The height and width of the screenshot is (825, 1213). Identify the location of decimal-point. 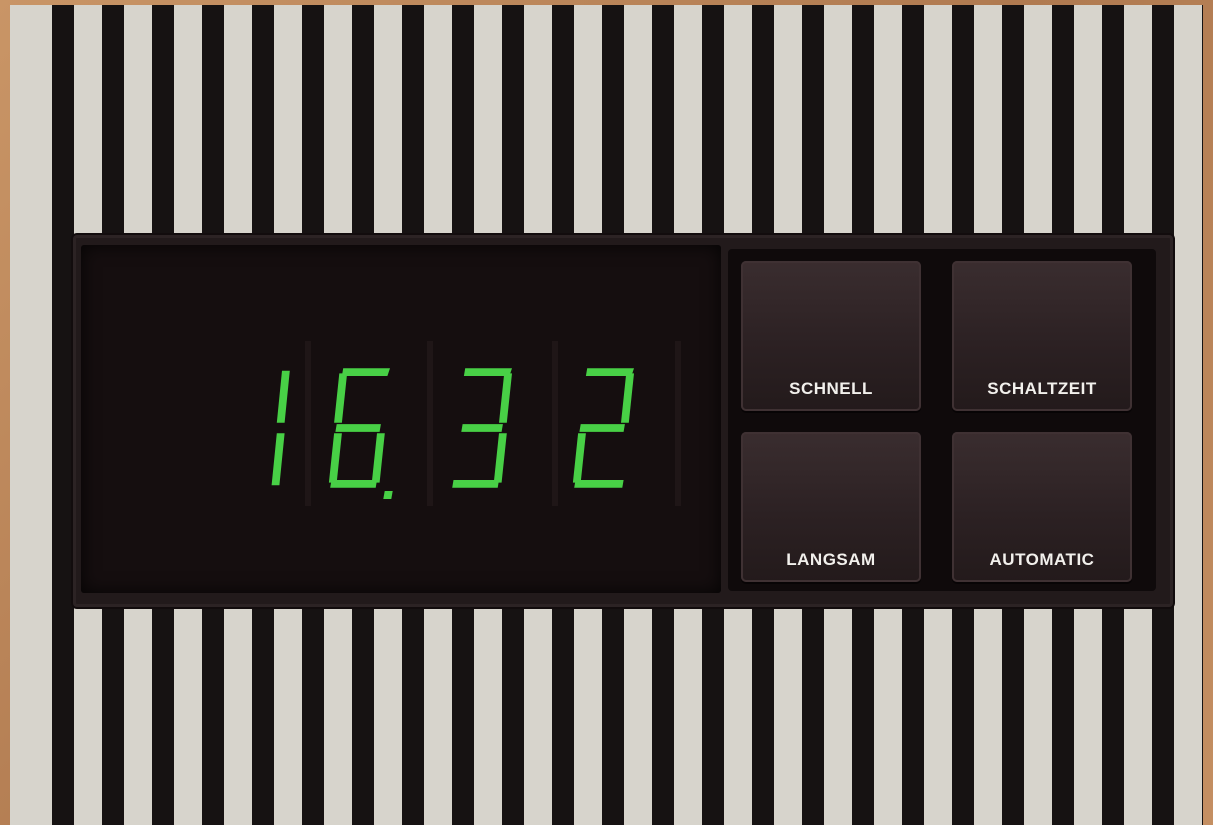
(388, 495).